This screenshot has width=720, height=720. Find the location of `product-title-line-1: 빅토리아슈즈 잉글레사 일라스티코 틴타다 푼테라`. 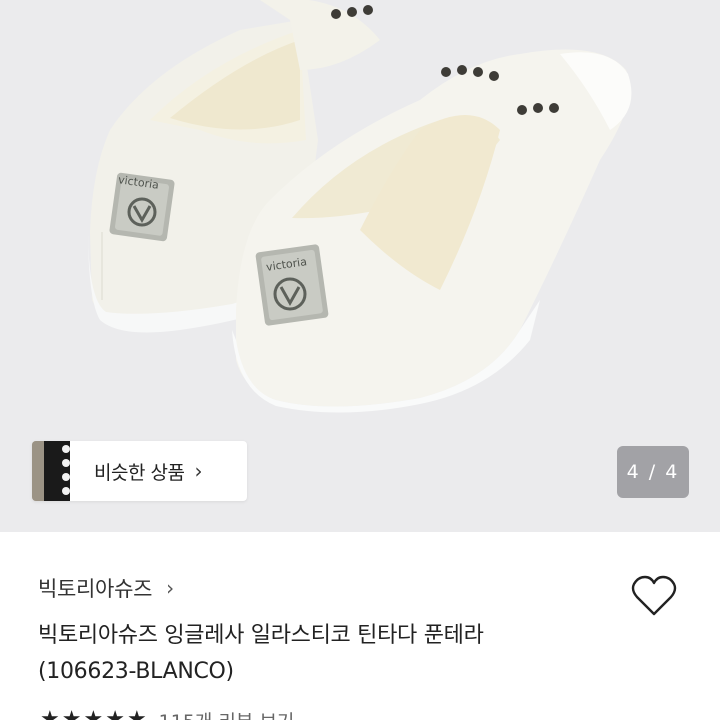

product-title-line-1: 빅토리아슈즈 잉글레사 일라스티코 틴타다 푼테라 is located at coordinates (261, 635).